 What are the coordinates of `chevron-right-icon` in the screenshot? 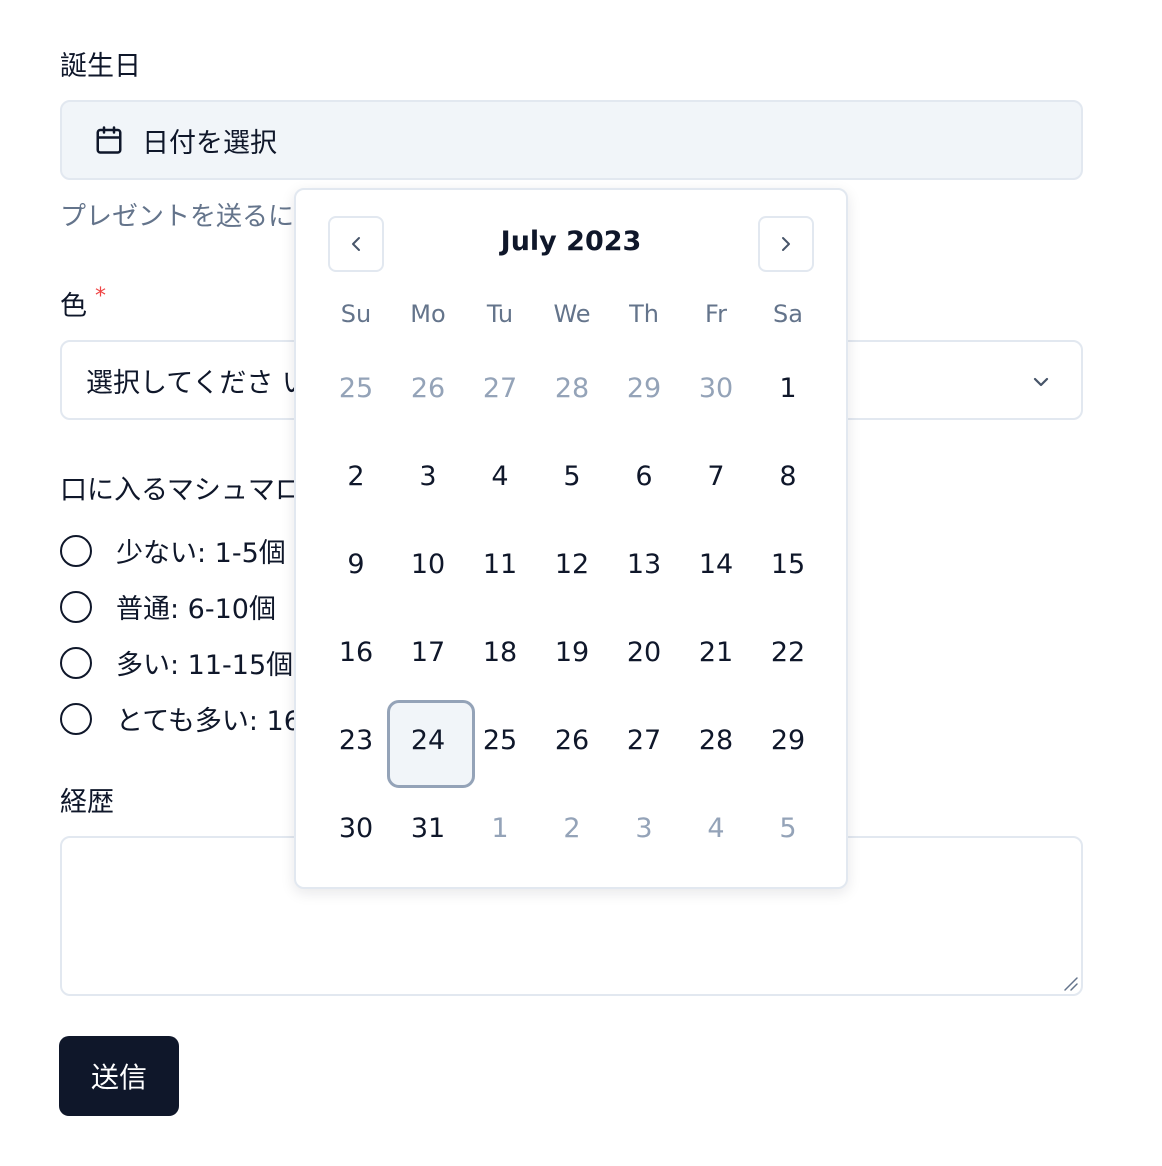 It's located at (786, 244).